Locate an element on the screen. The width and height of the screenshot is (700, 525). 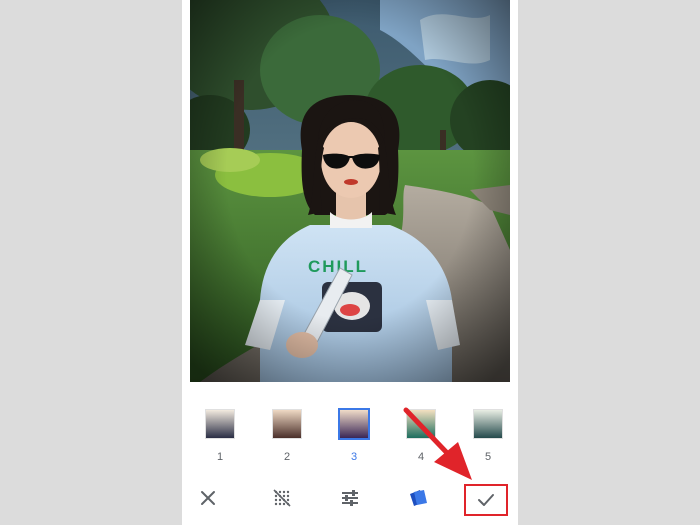
preset-1: 1 is located at coordinates (220, 435).